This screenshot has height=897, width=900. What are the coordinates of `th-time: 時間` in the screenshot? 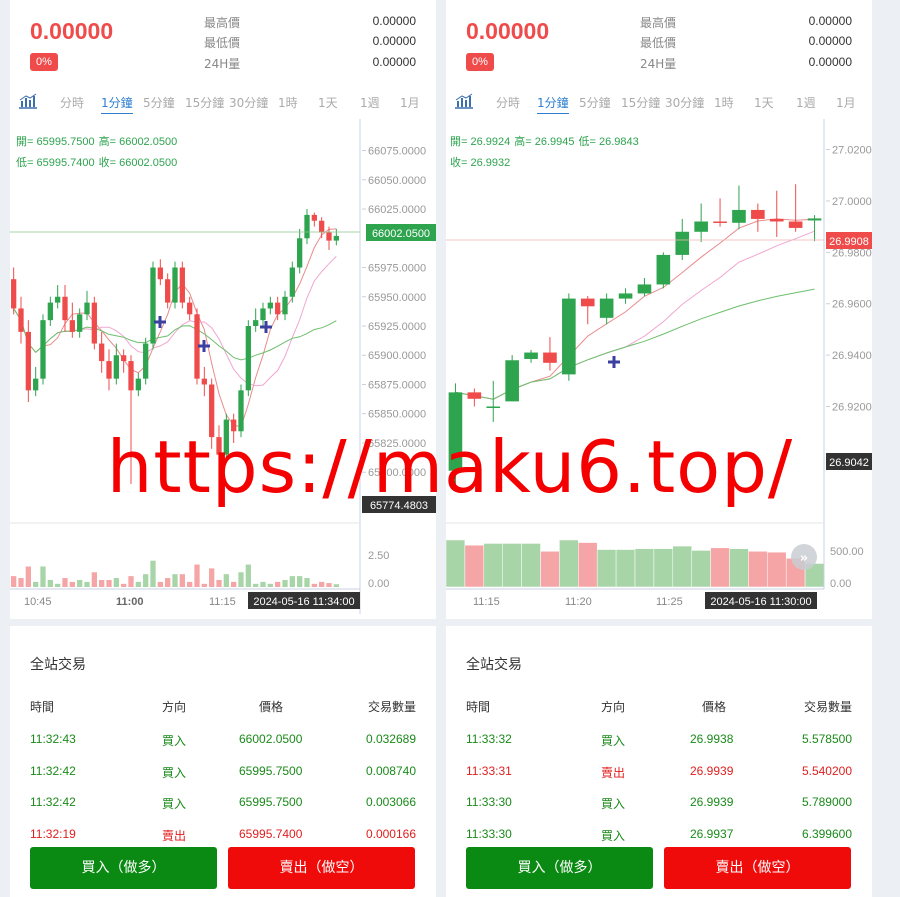 It's located at (42, 707).